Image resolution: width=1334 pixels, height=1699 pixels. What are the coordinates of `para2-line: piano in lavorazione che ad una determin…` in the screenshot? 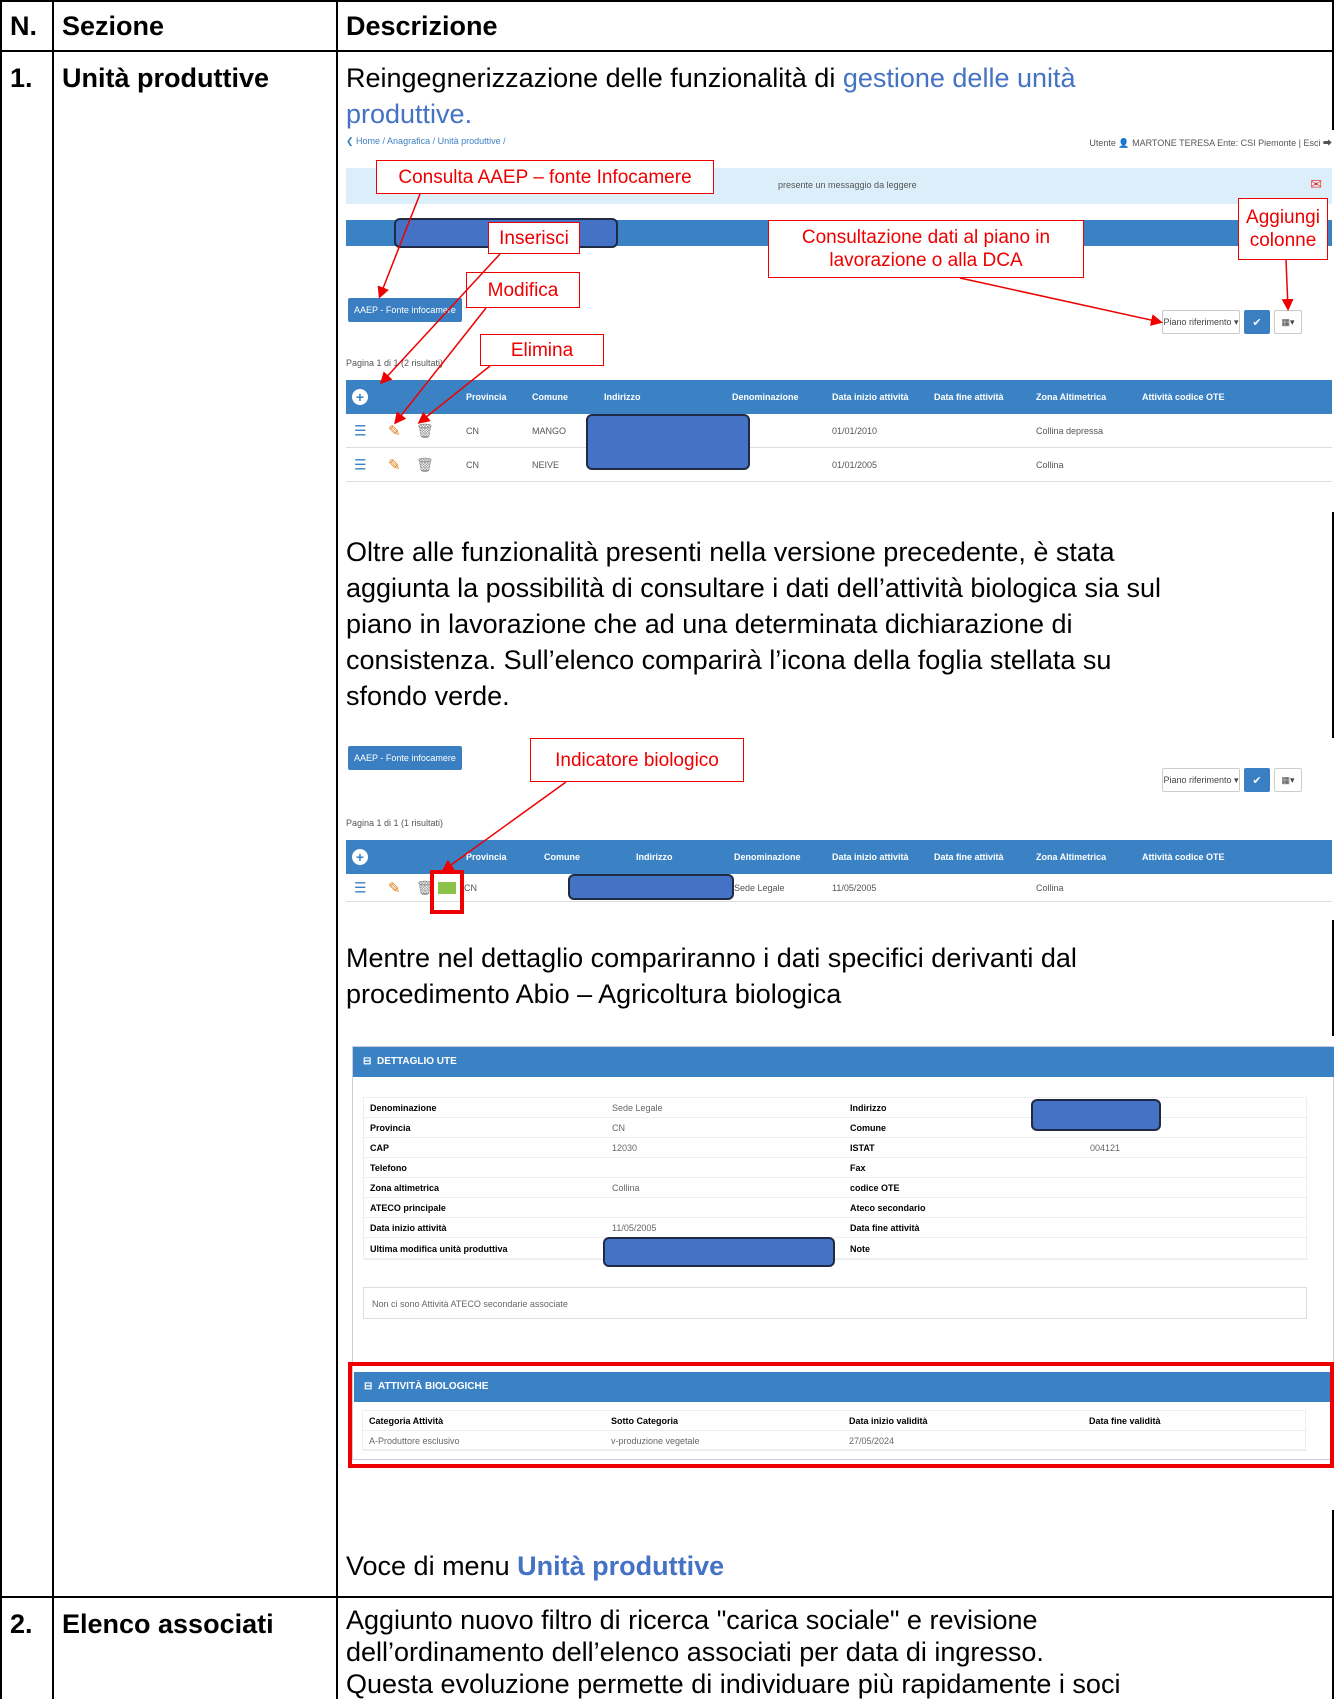 It's located at (709, 624).